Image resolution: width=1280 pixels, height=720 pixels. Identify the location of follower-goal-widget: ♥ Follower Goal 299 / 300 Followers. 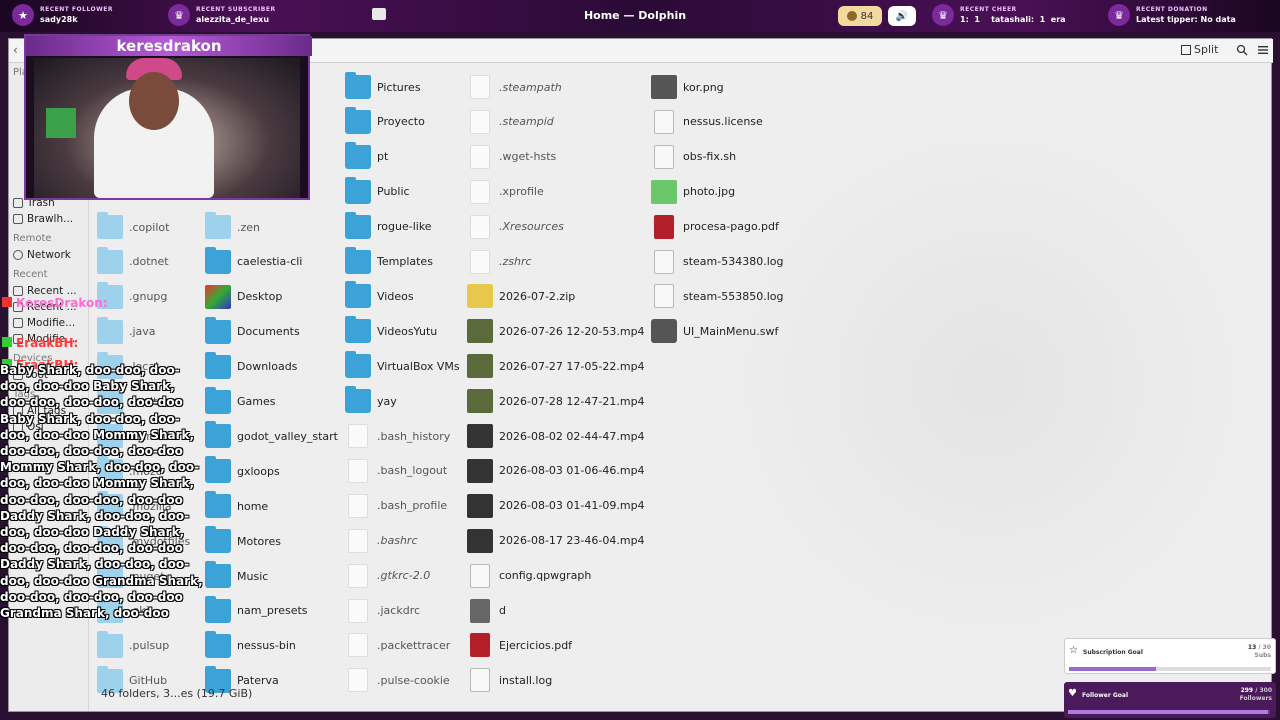
(1170, 700).